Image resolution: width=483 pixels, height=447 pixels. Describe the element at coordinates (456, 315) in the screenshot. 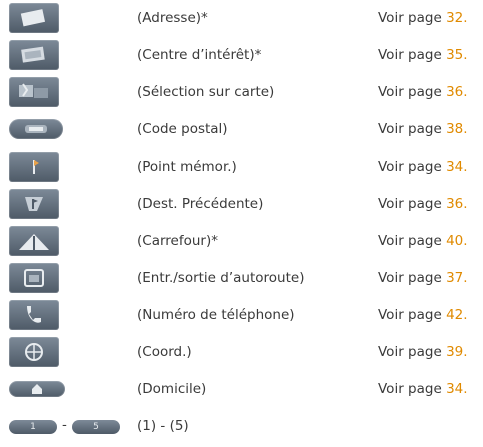

I see `page-number: 42.` at that location.